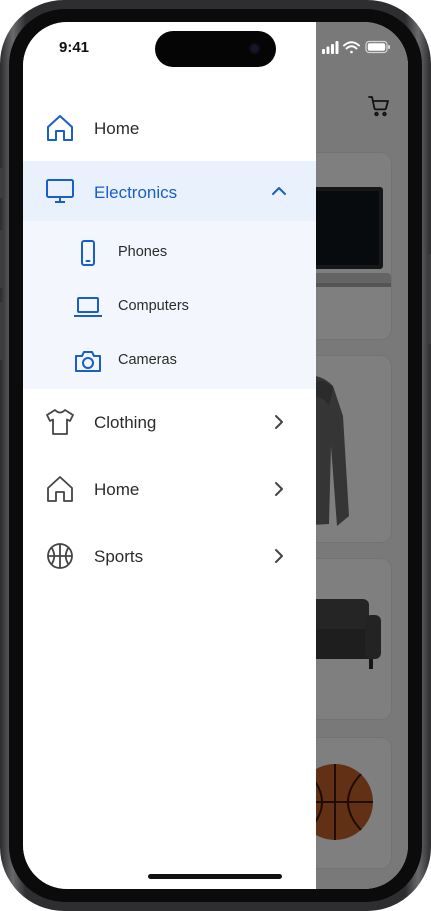 Image resolution: width=431 pixels, height=911 pixels. What do you see at coordinates (1, 331) in the screenshot?
I see `volume-down-button` at bounding box center [1, 331].